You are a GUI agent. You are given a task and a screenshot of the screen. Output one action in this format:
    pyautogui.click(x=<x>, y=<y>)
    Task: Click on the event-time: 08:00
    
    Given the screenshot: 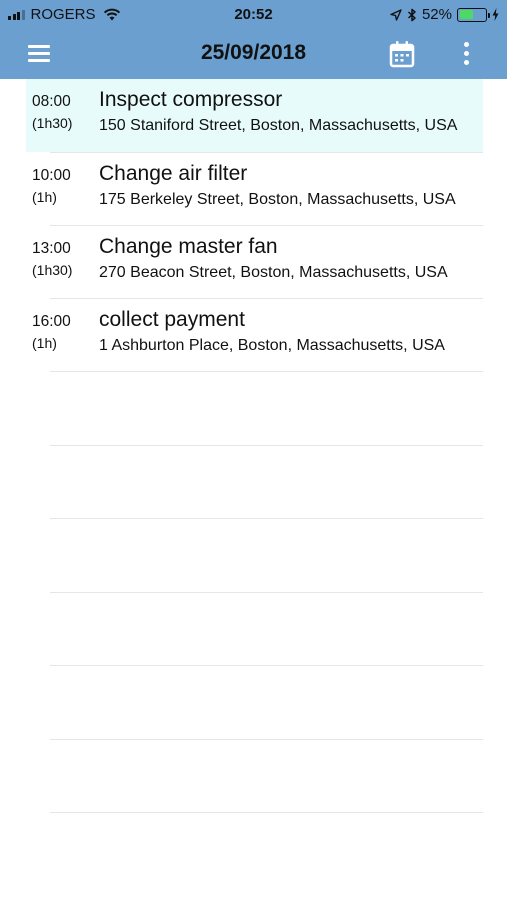 What is the action you would take?
    pyautogui.click(x=51, y=101)
    